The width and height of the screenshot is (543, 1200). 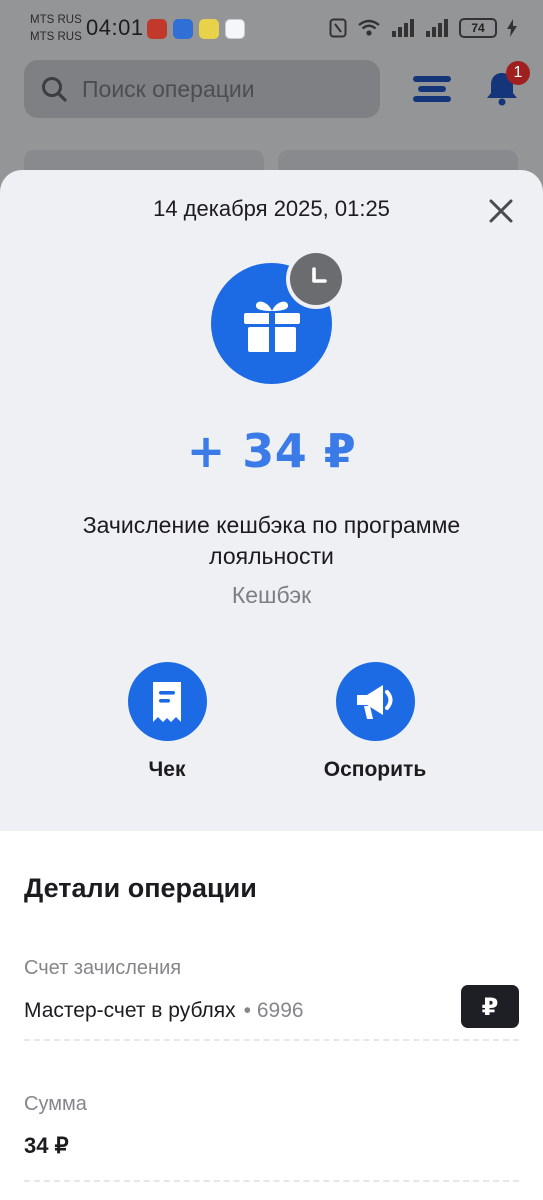 I want to click on account-mask: • 6996, so click(x=273, y=1010).